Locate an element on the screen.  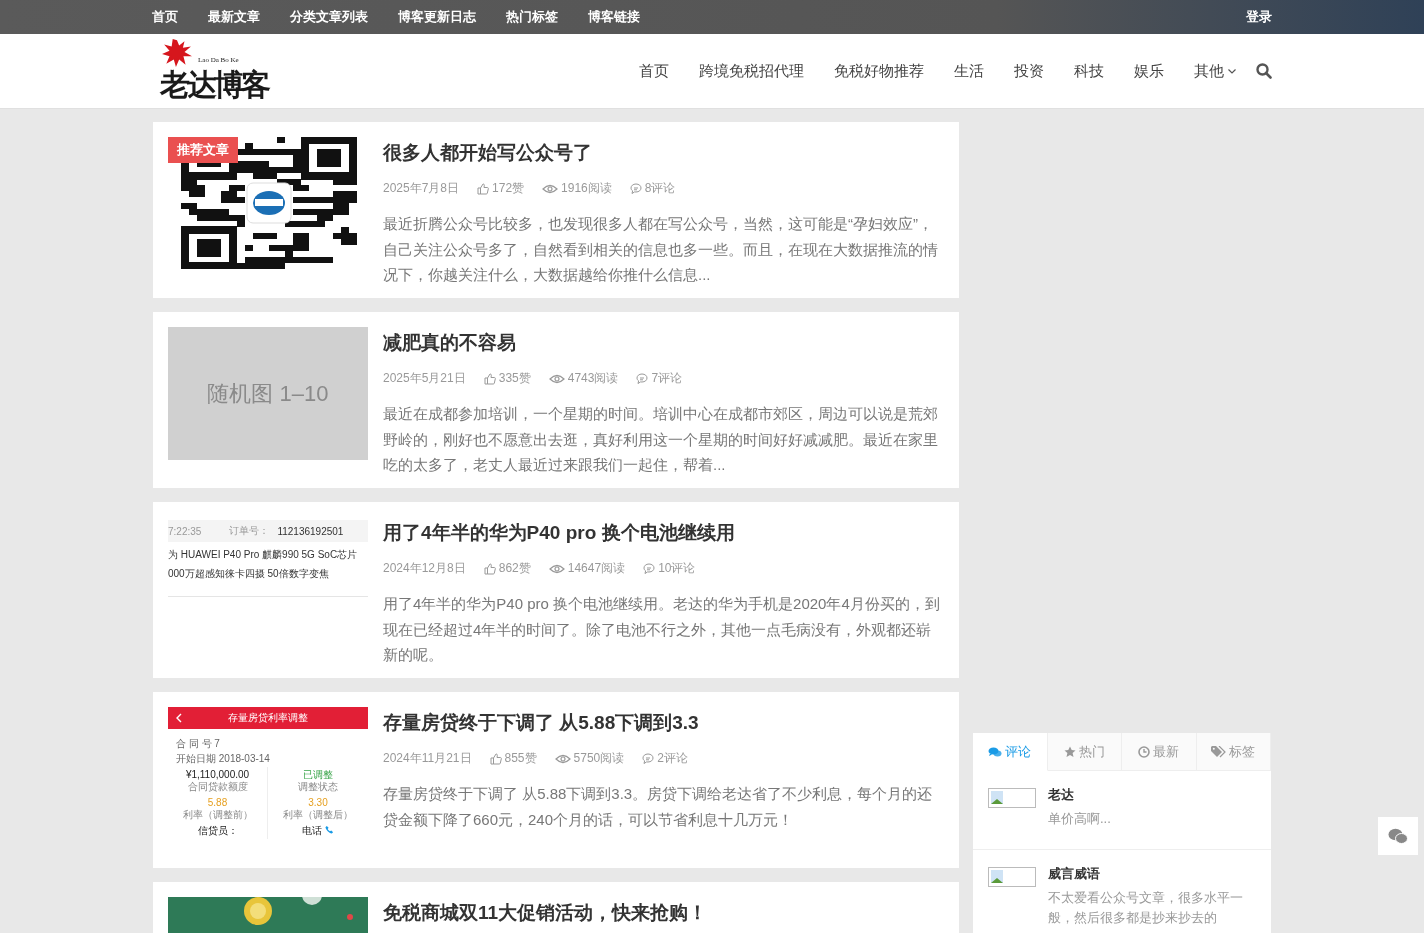
recommended-badge: 推荐文章 is located at coordinates (203, 150).